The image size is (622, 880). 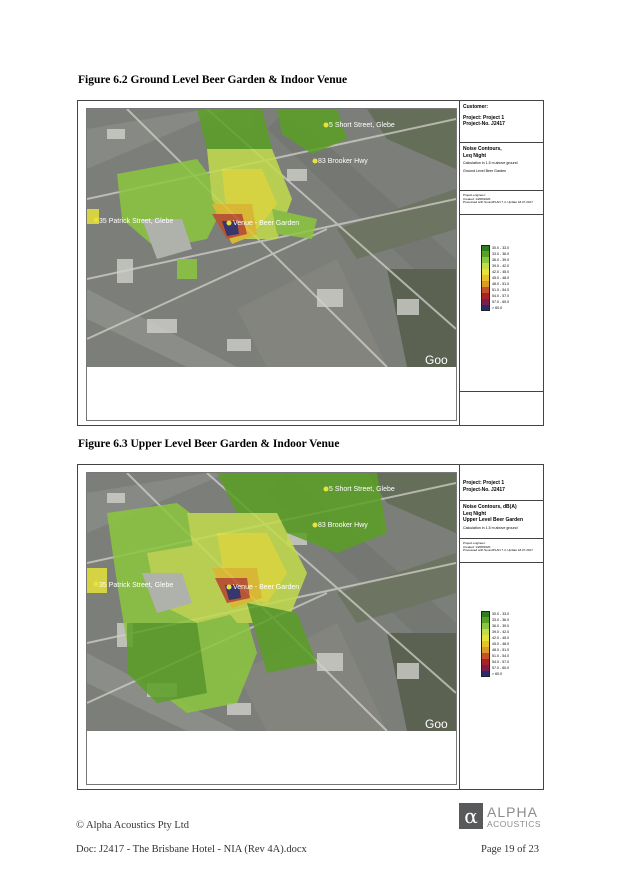 What do you see at coordinates (502, 483) in the screenshot?
I see `project-section: Project: Project 1 Project-No. J2417` at bounding box center [502, 483].